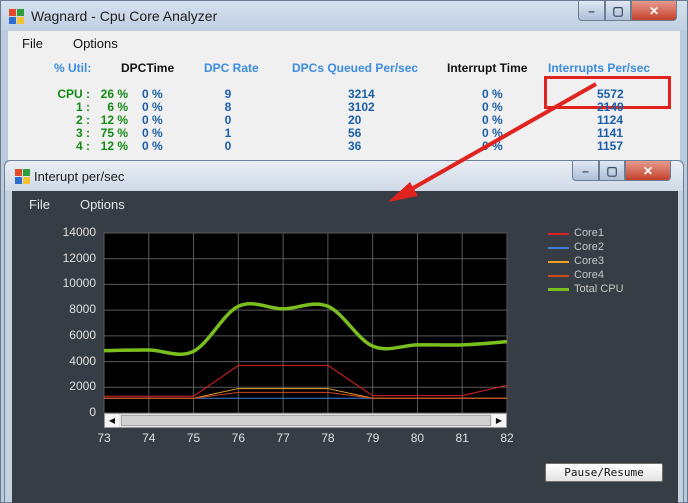 Image resolution: width=688 pixels, height=503 pixels. What do you see at coordinates (112, 420) in the screenshot?
I see `scroll-left-icon: ◀` at bounding box center [112, 420].